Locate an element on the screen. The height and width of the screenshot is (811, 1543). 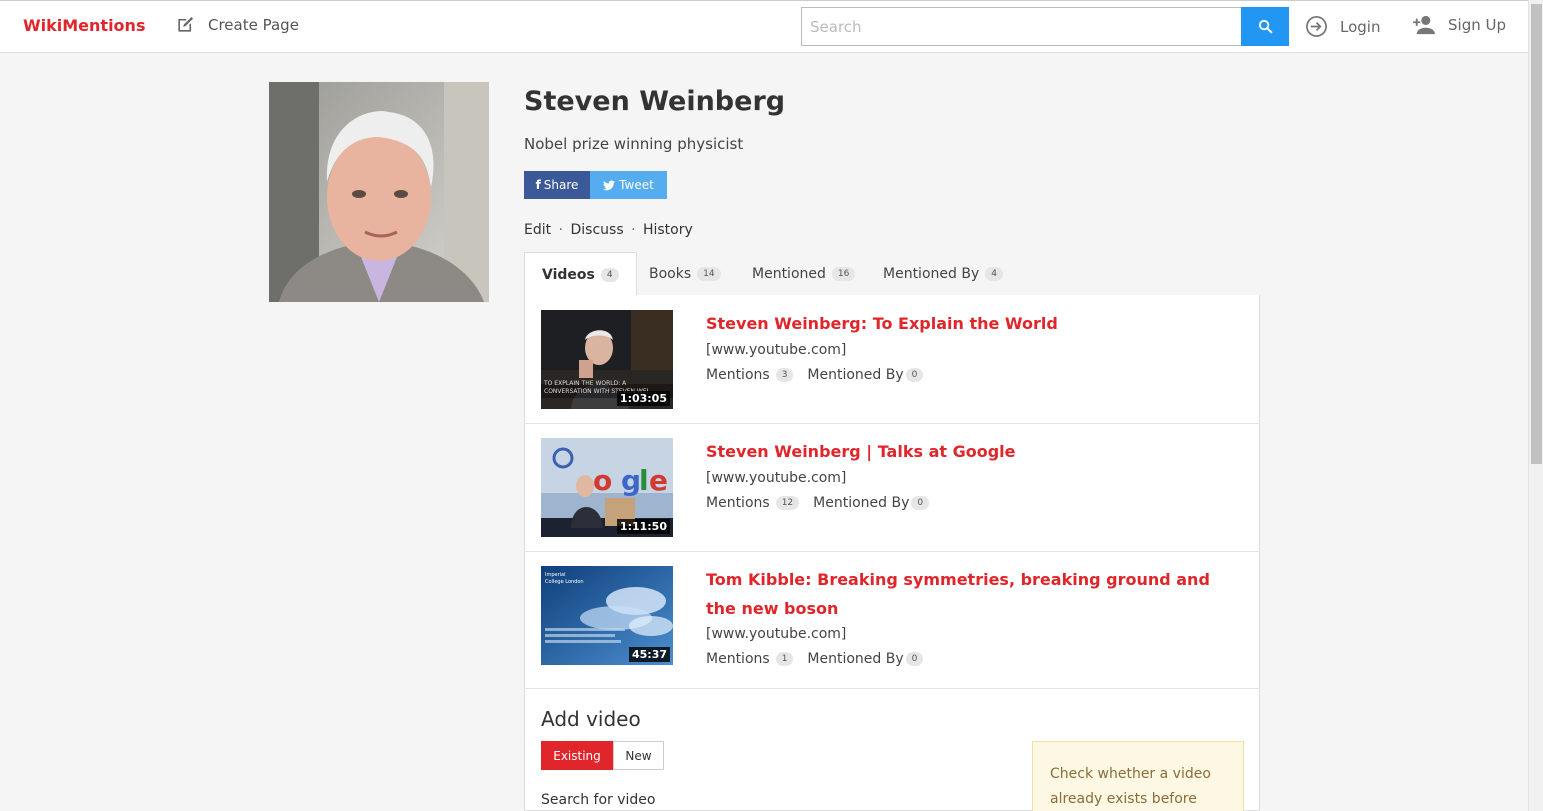
tab-videos: Videos 4 is located at coordinates (580, 274).